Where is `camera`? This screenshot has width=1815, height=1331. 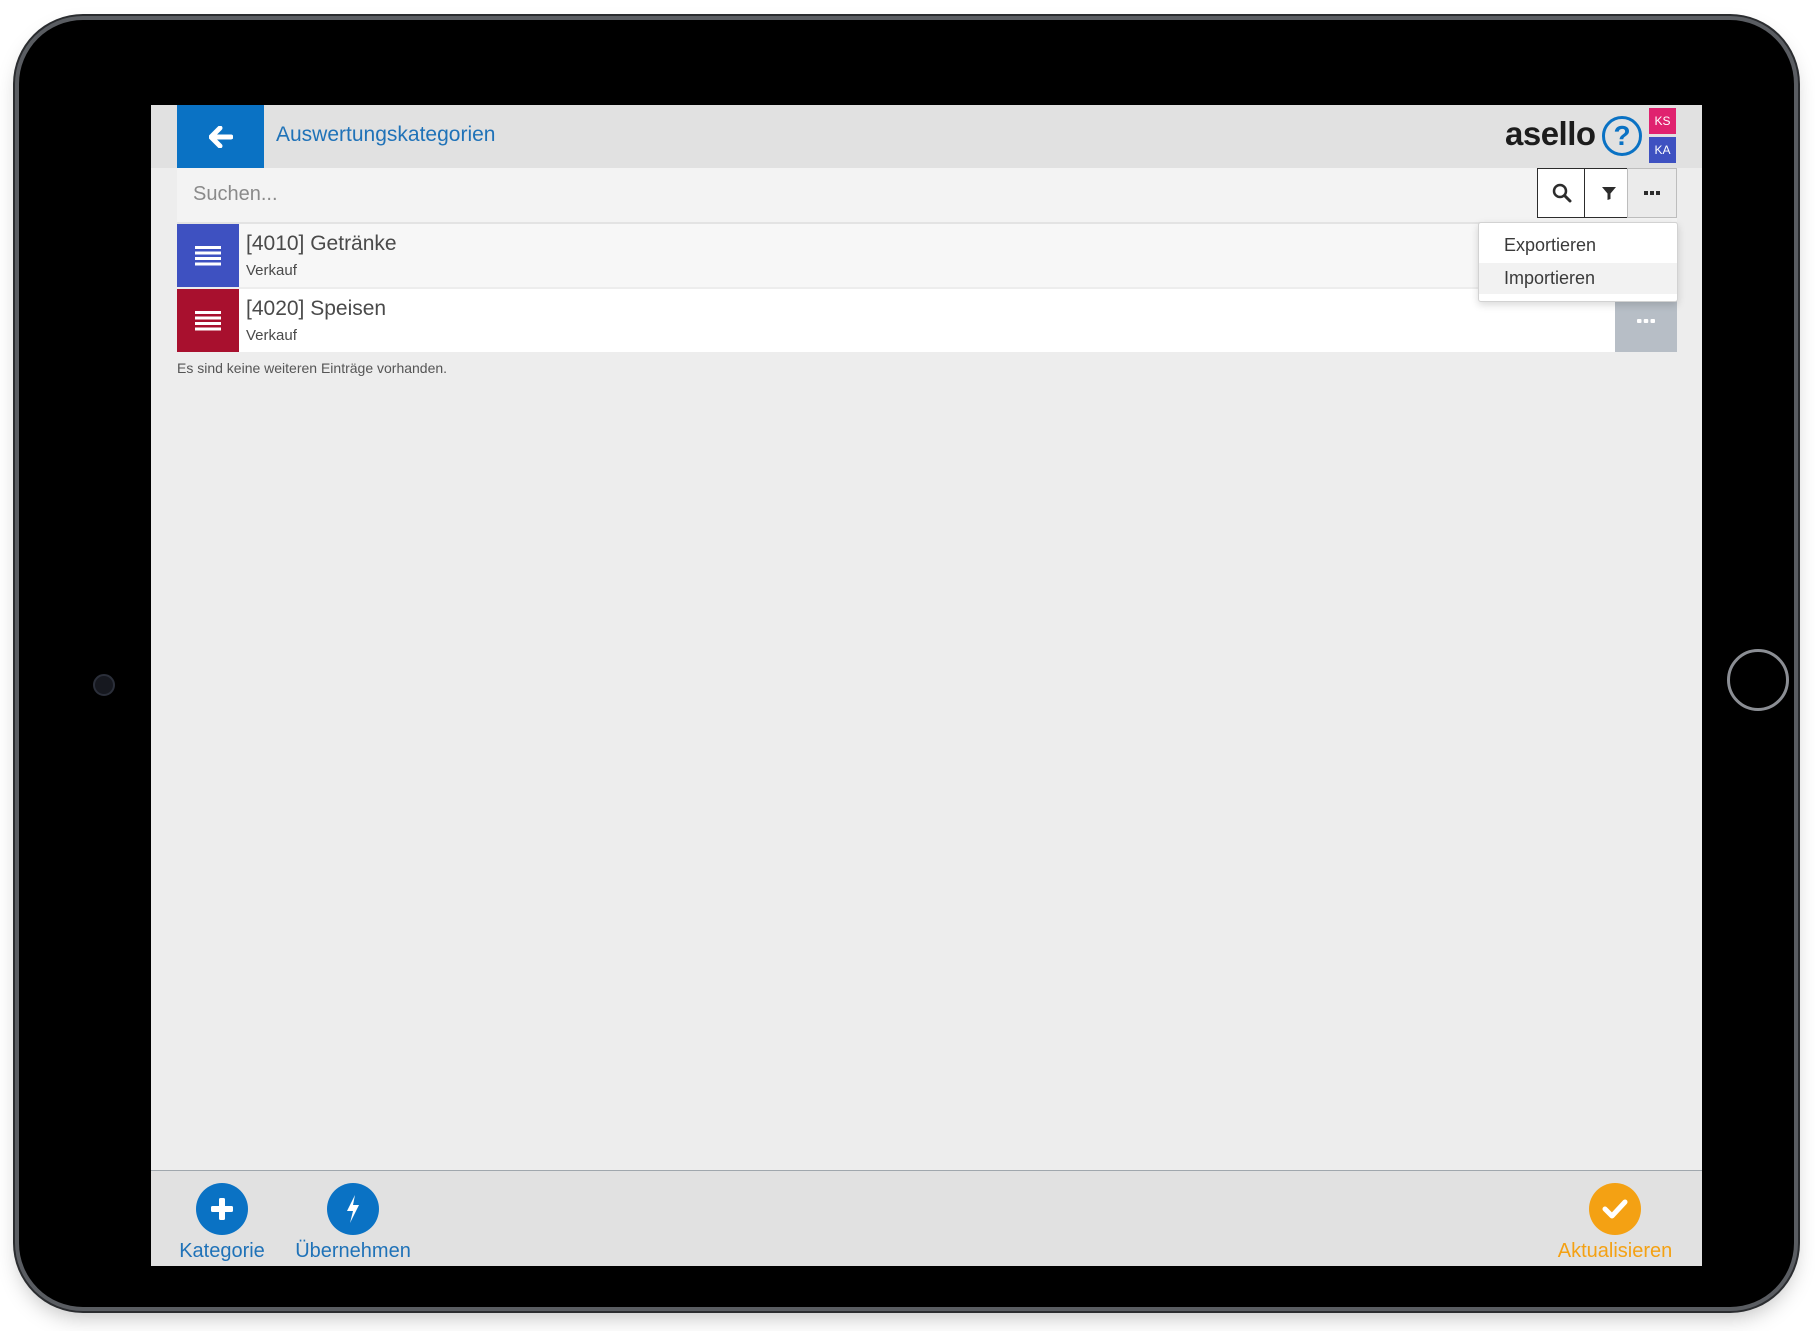 camera is located at coordinates (104, 685).